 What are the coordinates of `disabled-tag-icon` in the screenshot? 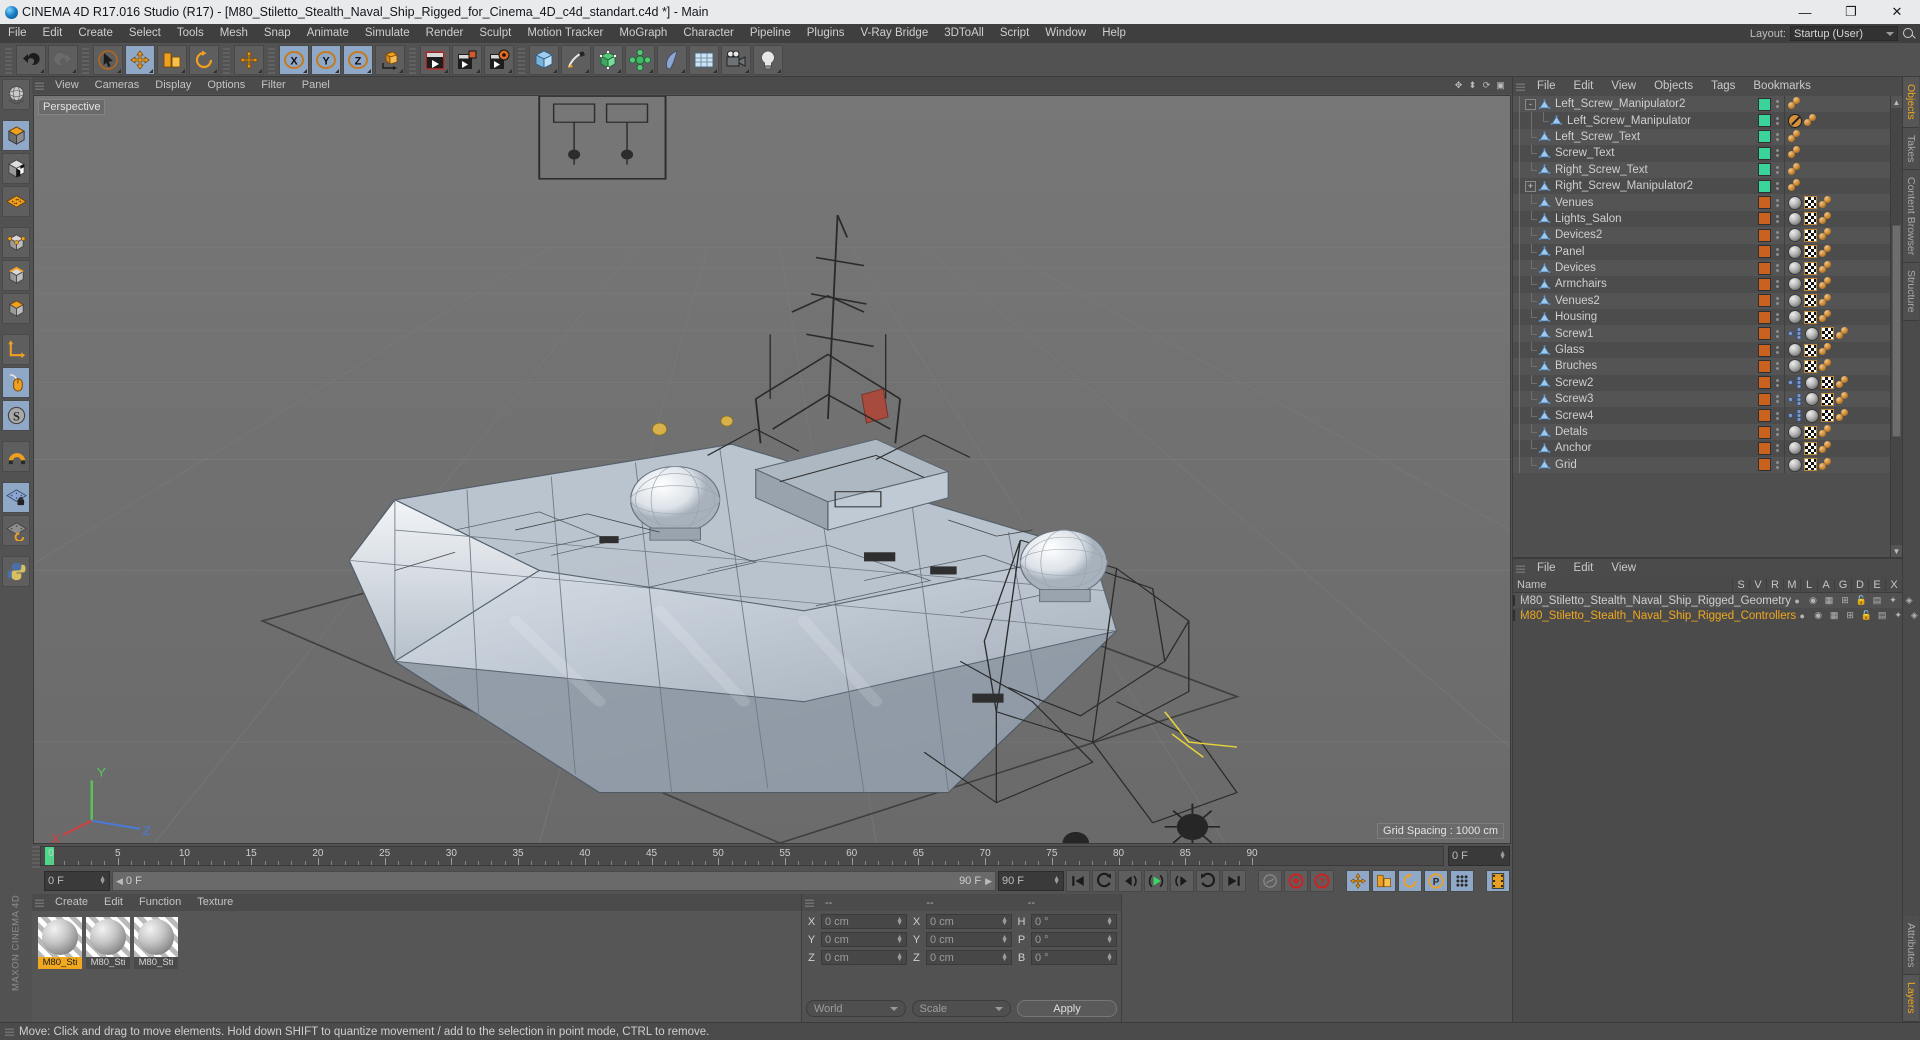 It's located at (1795, 120).